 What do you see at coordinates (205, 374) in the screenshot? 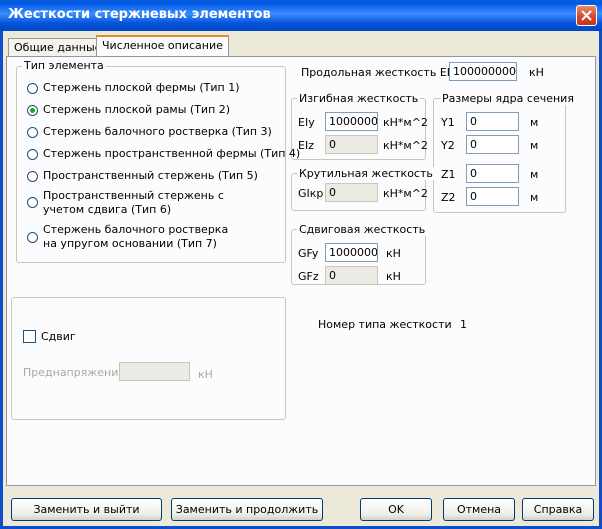
I see `prestress-unit: кН` at bounding box center [205, 374].